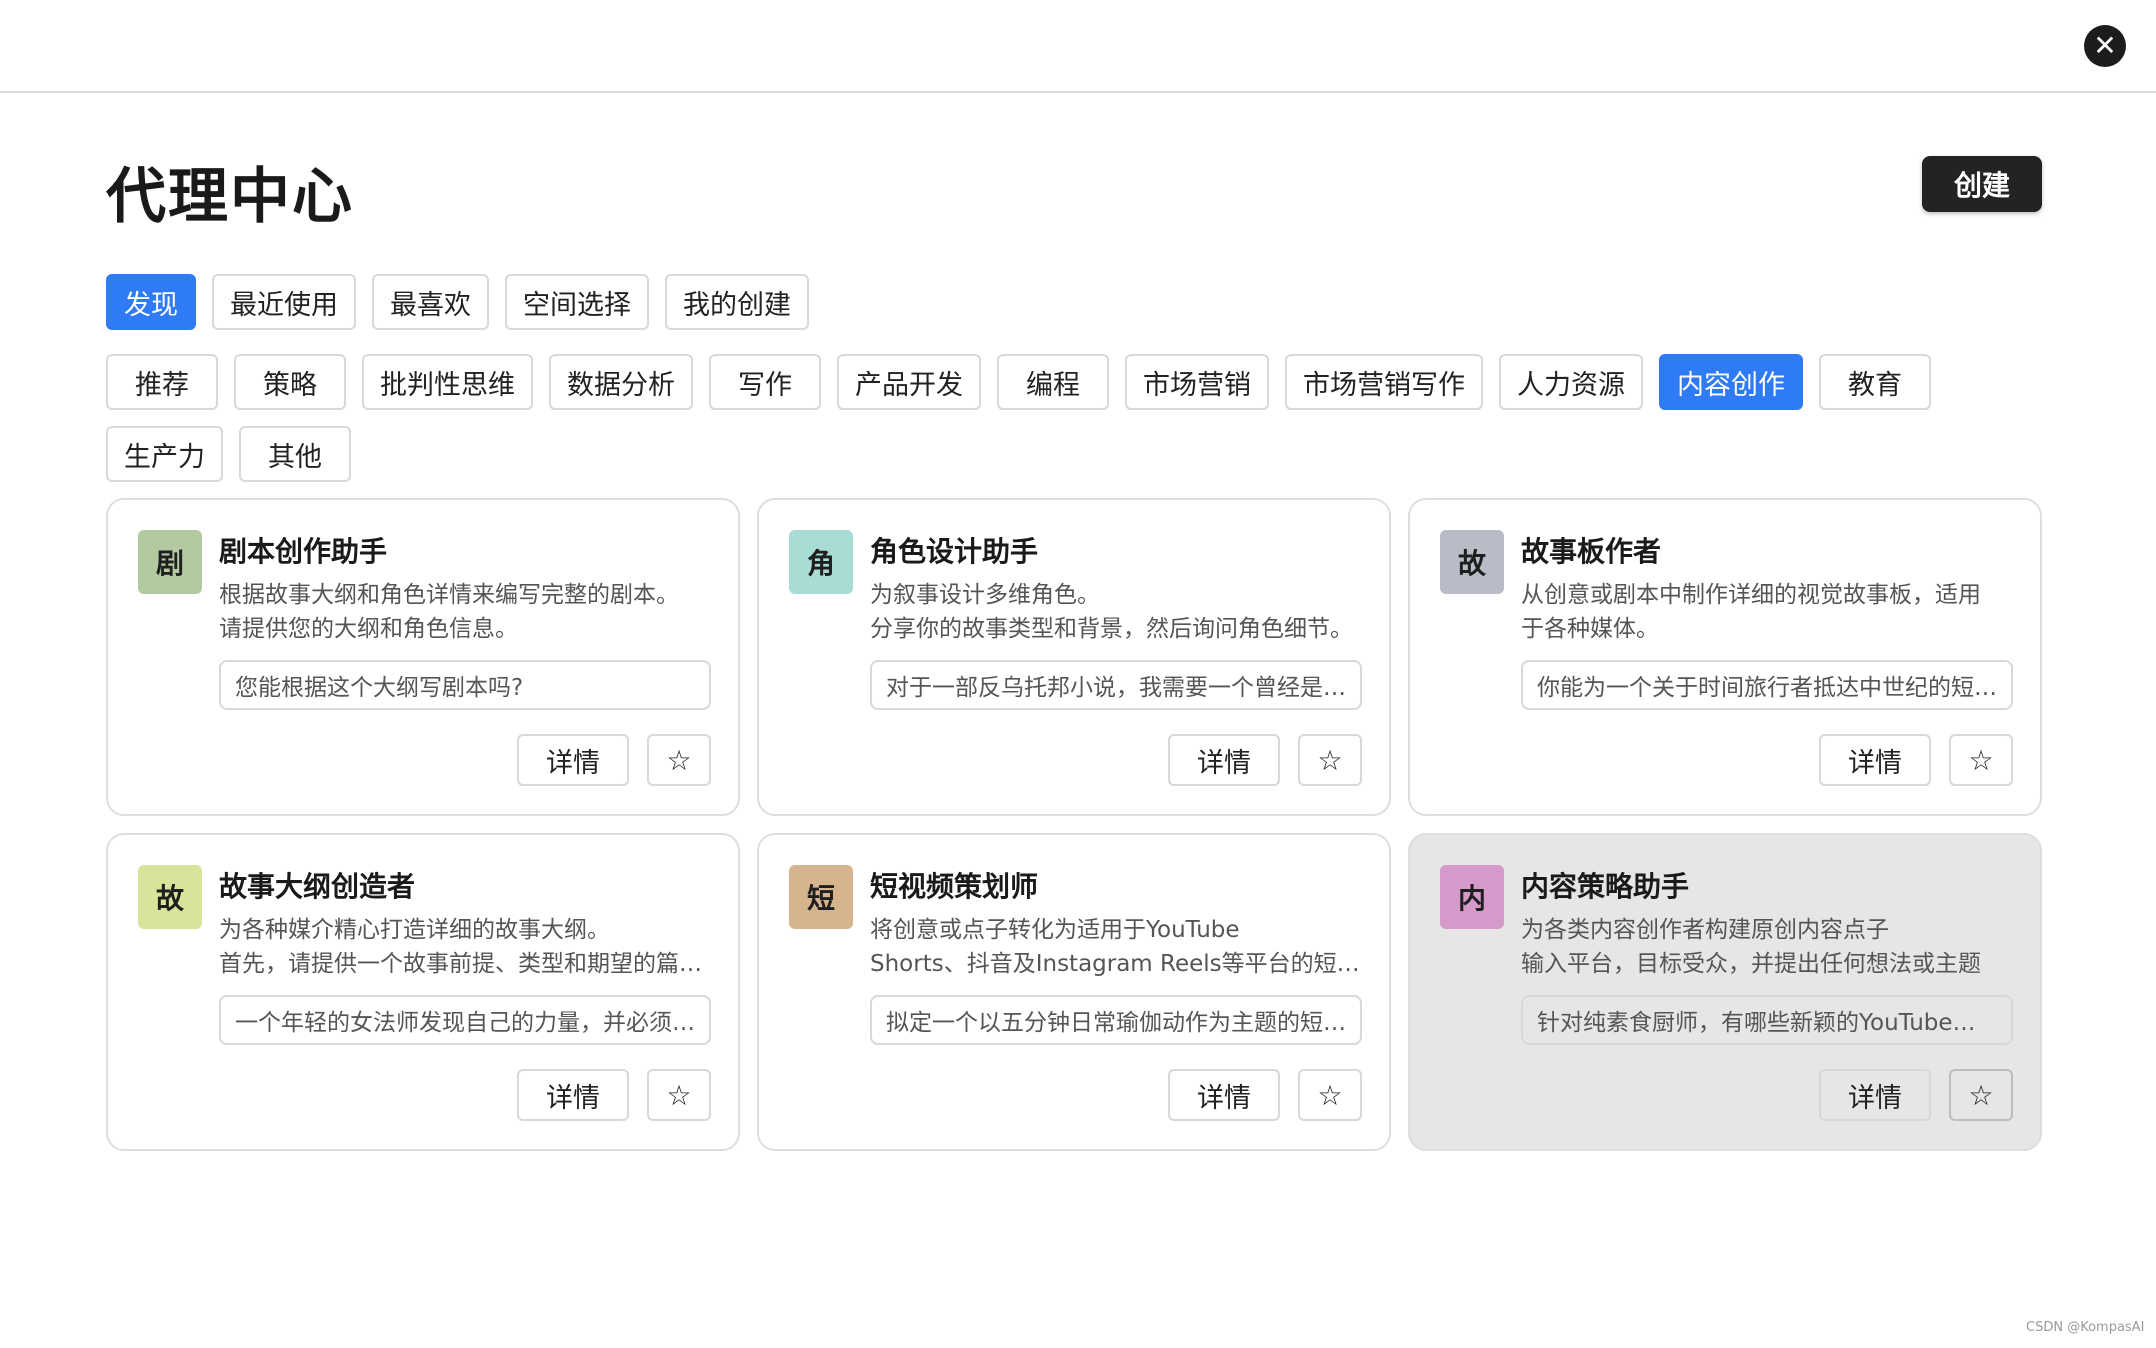 The image size is (2156, 1348). What do you see at coordinates (1767, 1020) in the screenshot?
I see `example-prompt: 针对纯素食厨师，有哪些新颖的YouTube视频创意？` at bounding box center [1767, 1020].